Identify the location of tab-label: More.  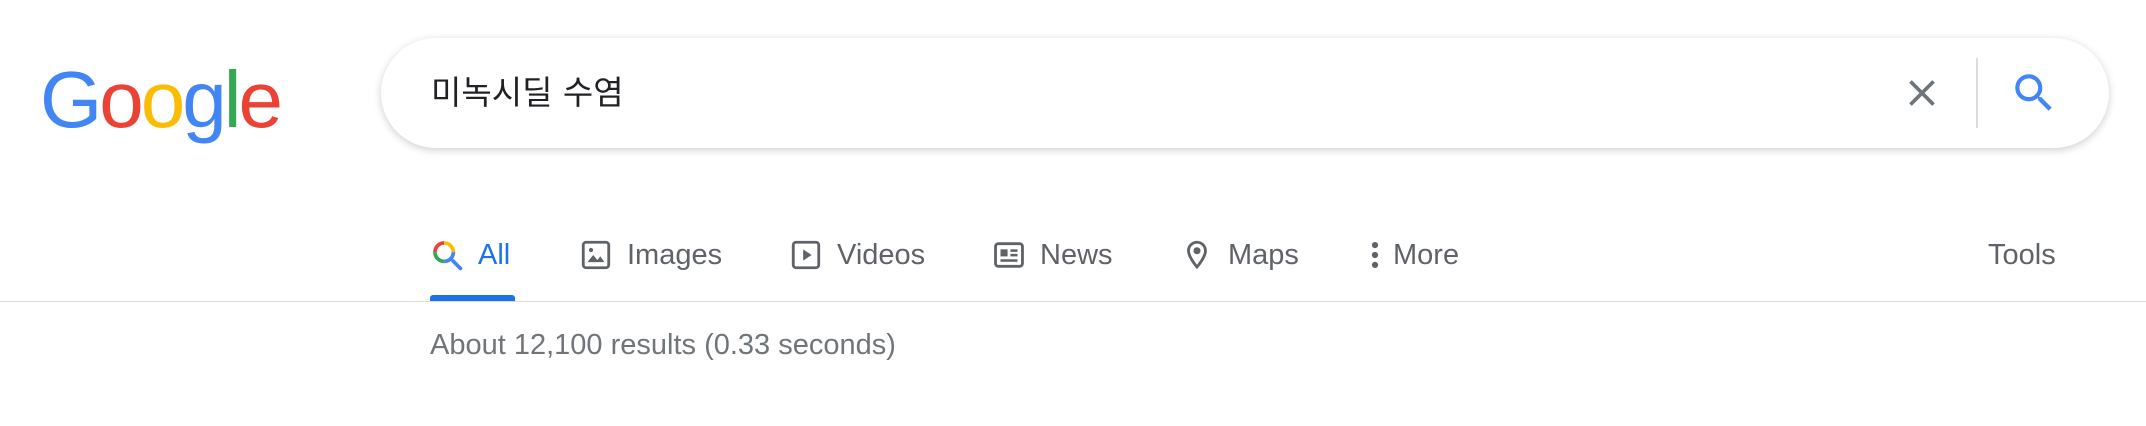
(1426, 254).